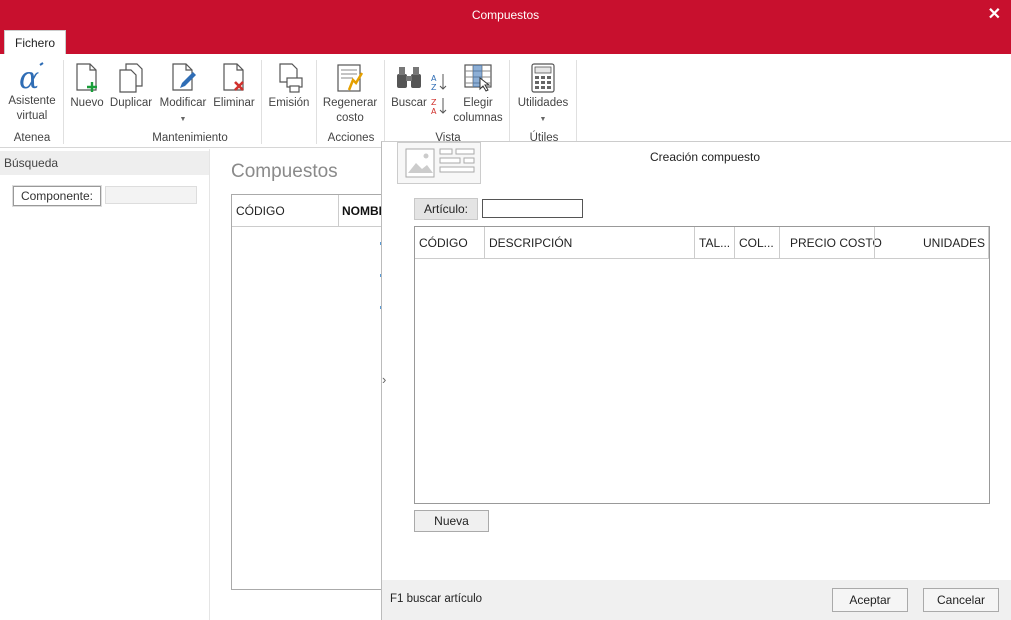 The image size is (1011, 620). Describe the element at coordinates (870, 600) in the screenshot. I see `aceptar-button: Aceptar` at that location.